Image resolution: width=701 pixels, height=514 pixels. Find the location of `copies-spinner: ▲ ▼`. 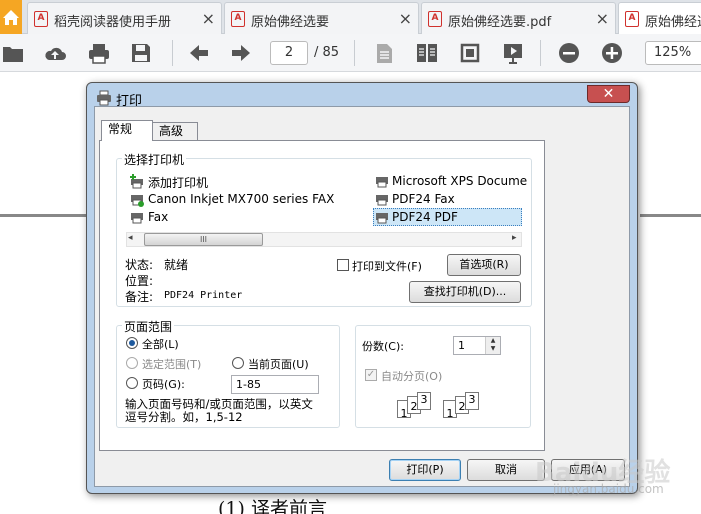

copies-spinner: ▲ ▼ is located at coordinates (492, 345).